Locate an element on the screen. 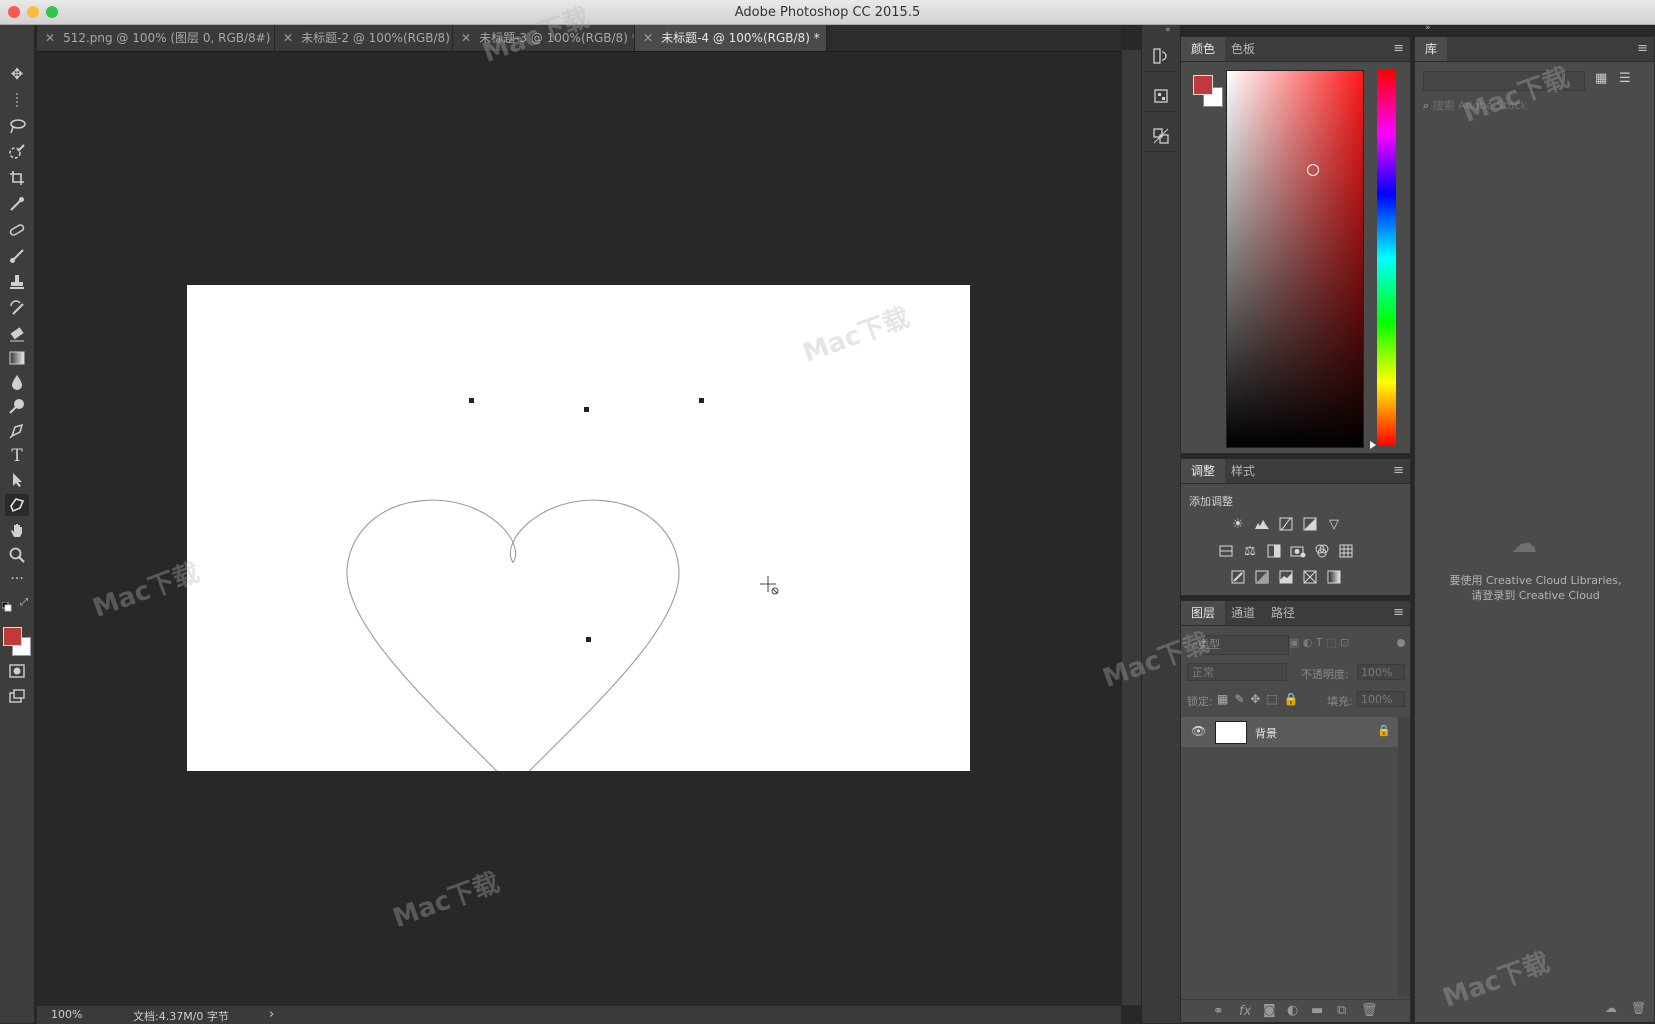 The height and width of the screenshot is (1024, 1655). tab-swatches: 色板 is located at coordinates (1243, 49).